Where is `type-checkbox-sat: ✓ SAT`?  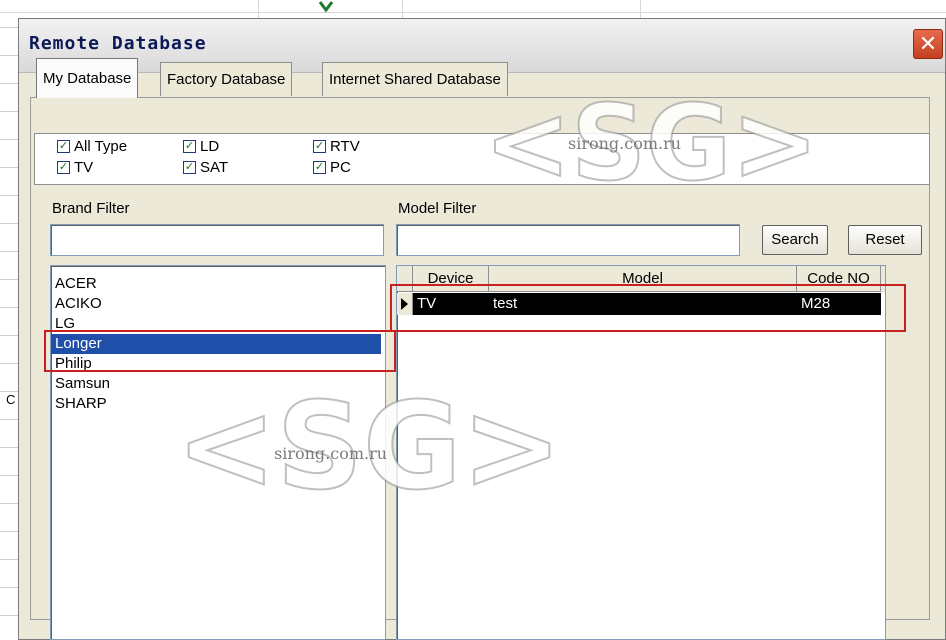 type-checkbox-sat: ✓ SAT is located at coordinates (205, 167).